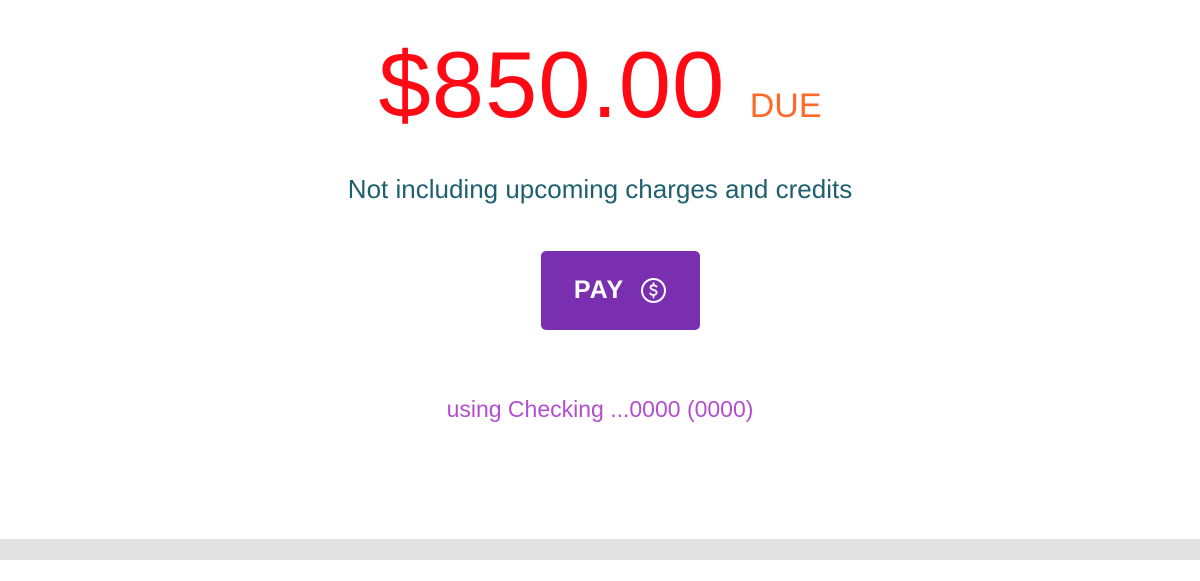 This screenshot has height=581, width=1200. Describe the element at coordinates (600, 549) in the screenshot. I see `footer-divider` at that location.